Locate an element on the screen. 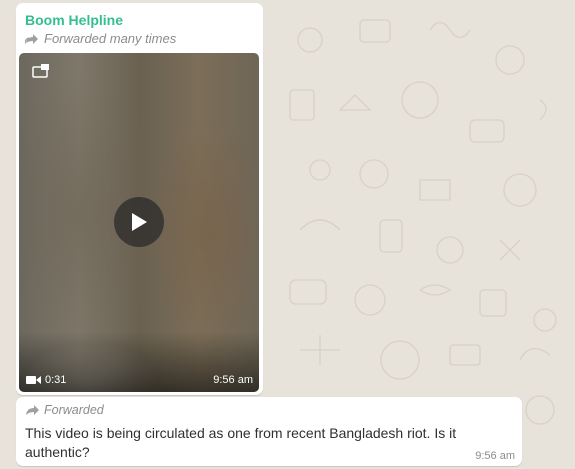 The width and height of the screenshot is (575, 469). forwarded-indicator: Forwarded is located at coordinates (64, 410).